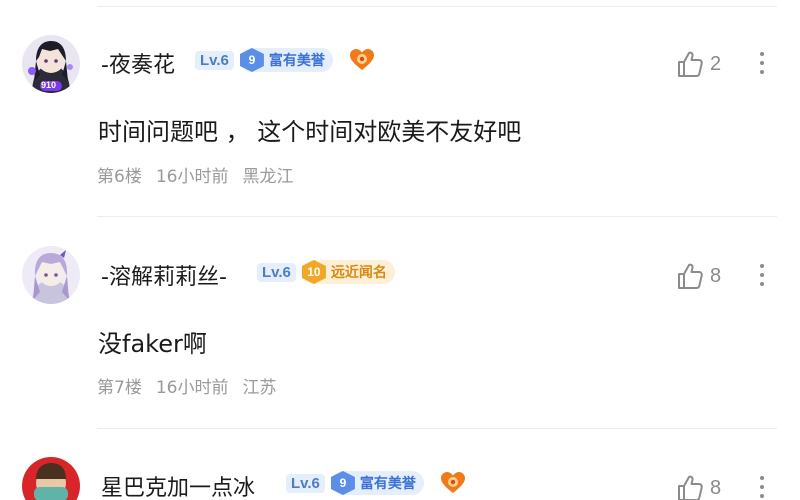 The image size is (800, 500). I want to click on like-button: 2, so click(698, 64).